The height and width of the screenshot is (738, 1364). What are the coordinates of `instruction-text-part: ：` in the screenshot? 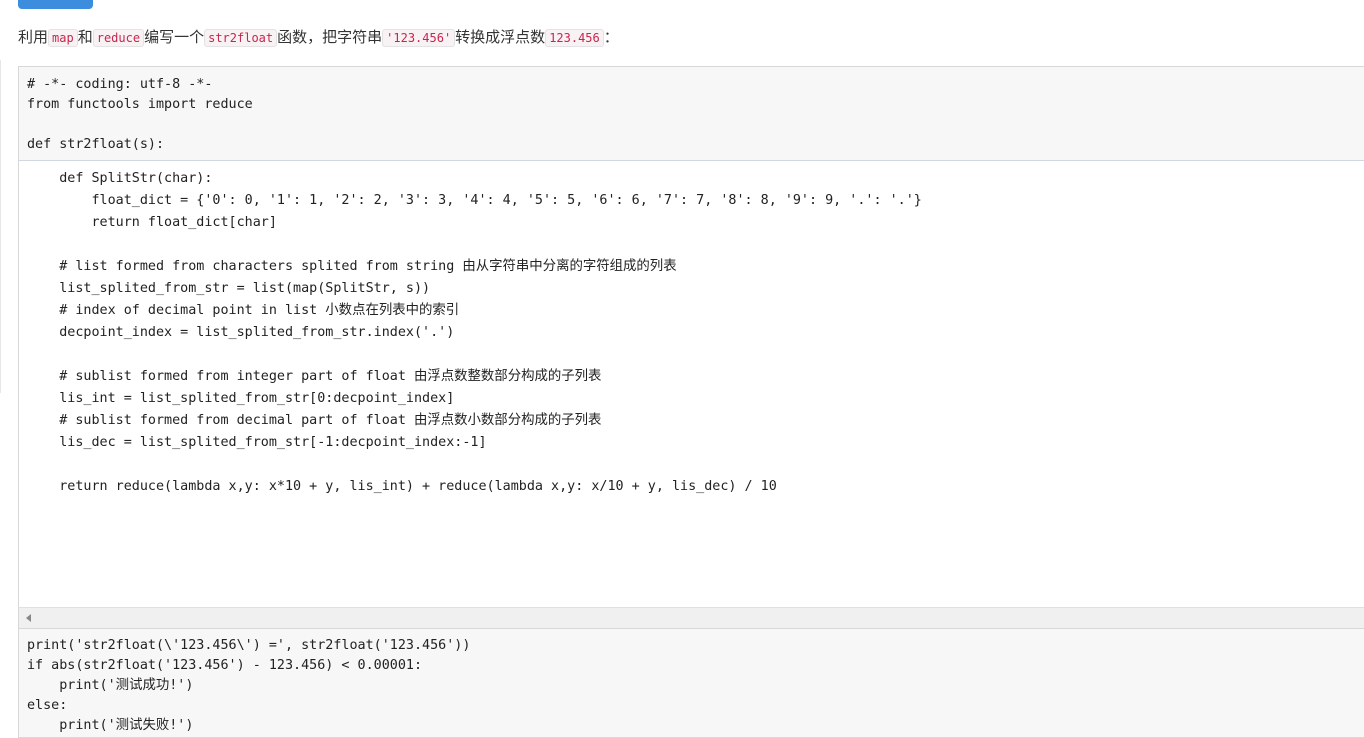 It's located at (611, 37).